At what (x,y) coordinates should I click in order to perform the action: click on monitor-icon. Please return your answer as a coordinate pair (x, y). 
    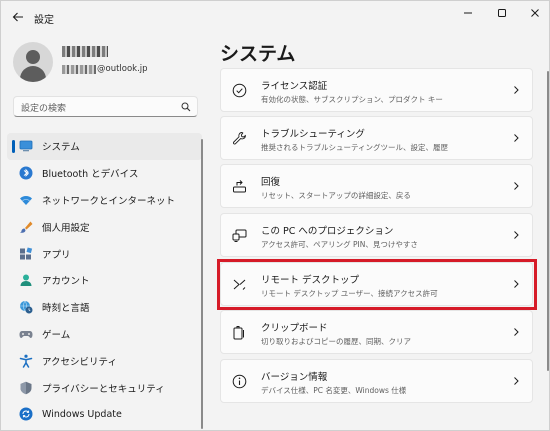
    Looking at the image, I should click on (26, 146).